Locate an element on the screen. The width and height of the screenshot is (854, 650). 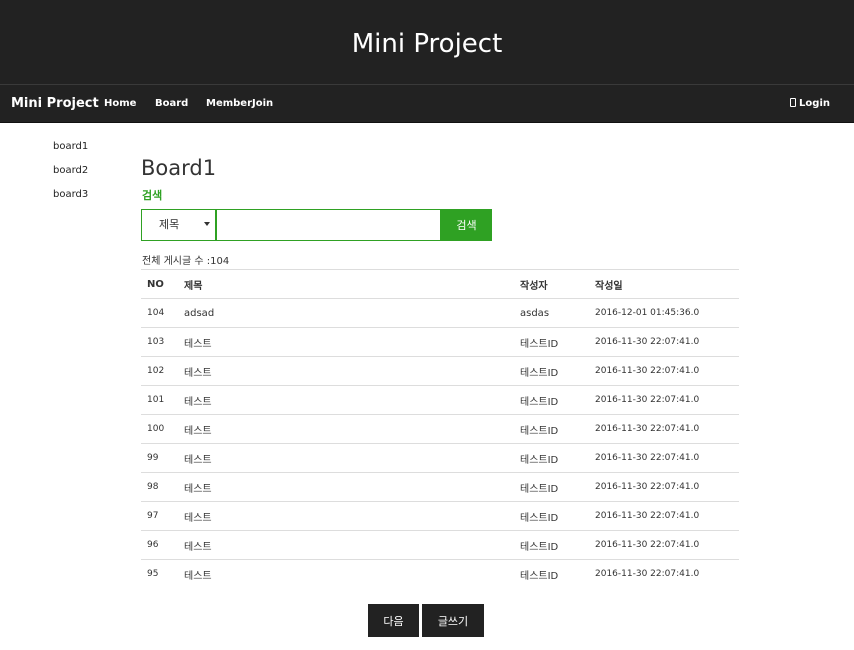
row-no: 99 is located at coordinates (162, 458).